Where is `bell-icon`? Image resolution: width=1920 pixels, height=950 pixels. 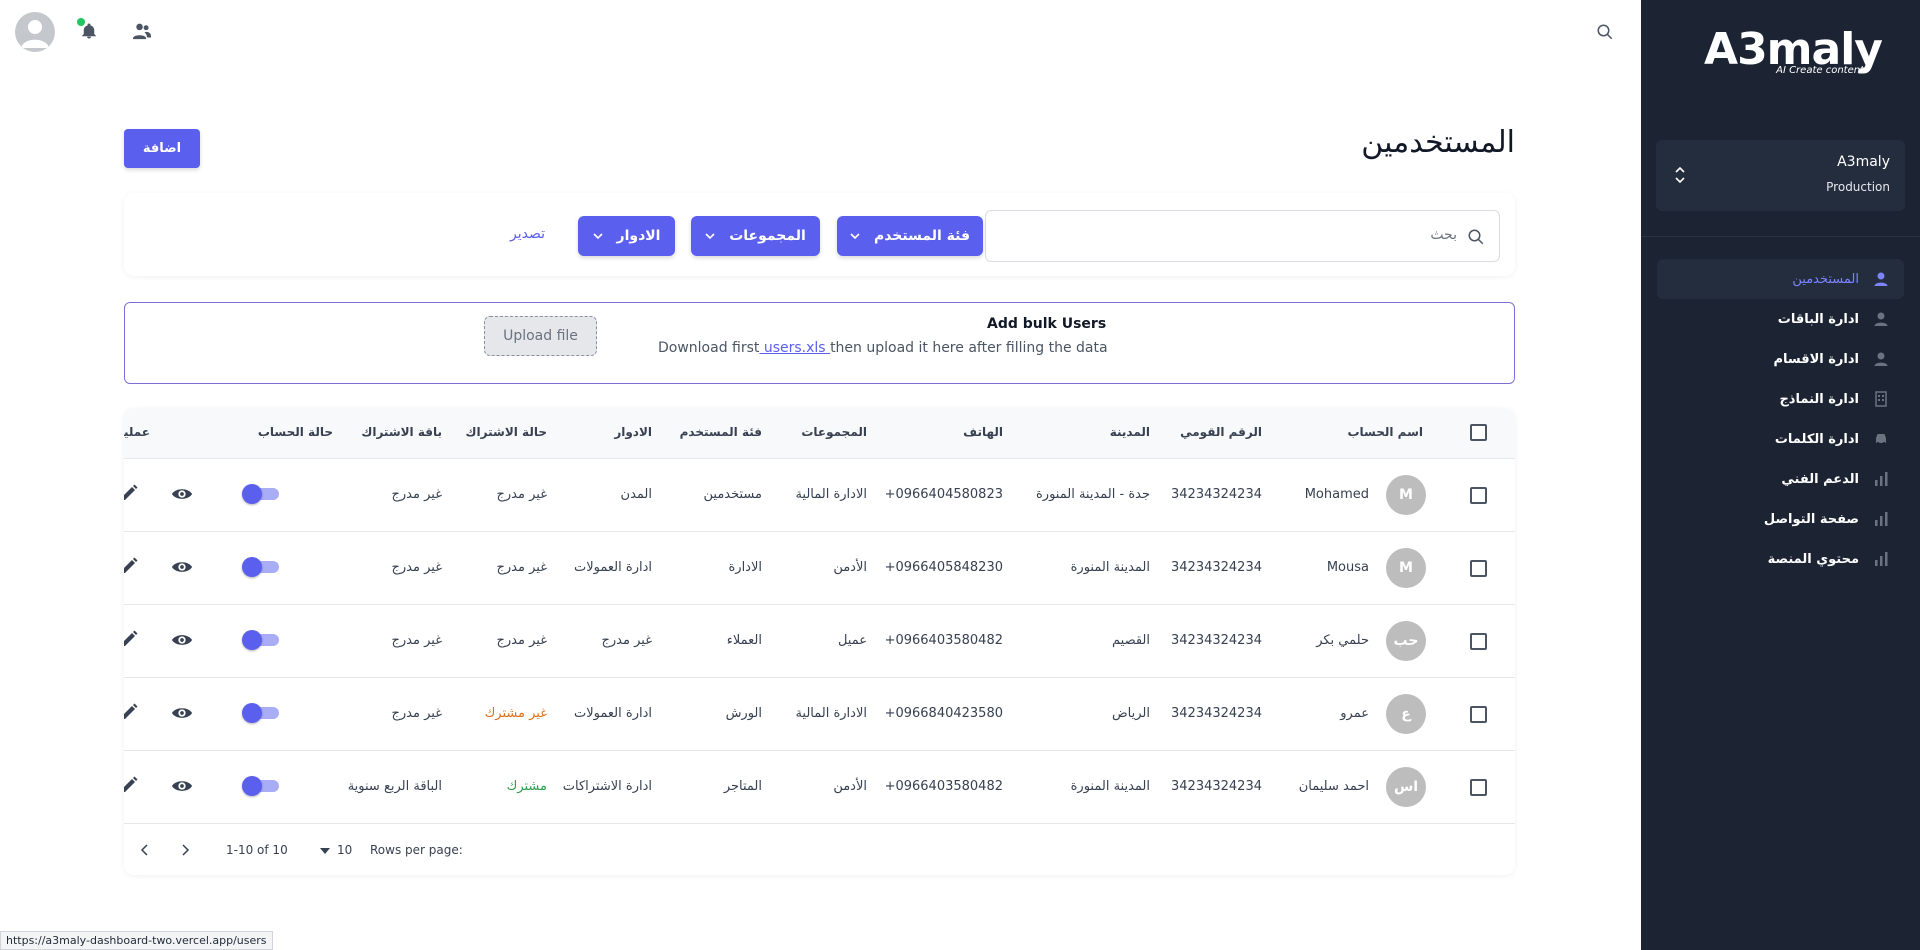 bell-icon is located at coordinates (89, 31).